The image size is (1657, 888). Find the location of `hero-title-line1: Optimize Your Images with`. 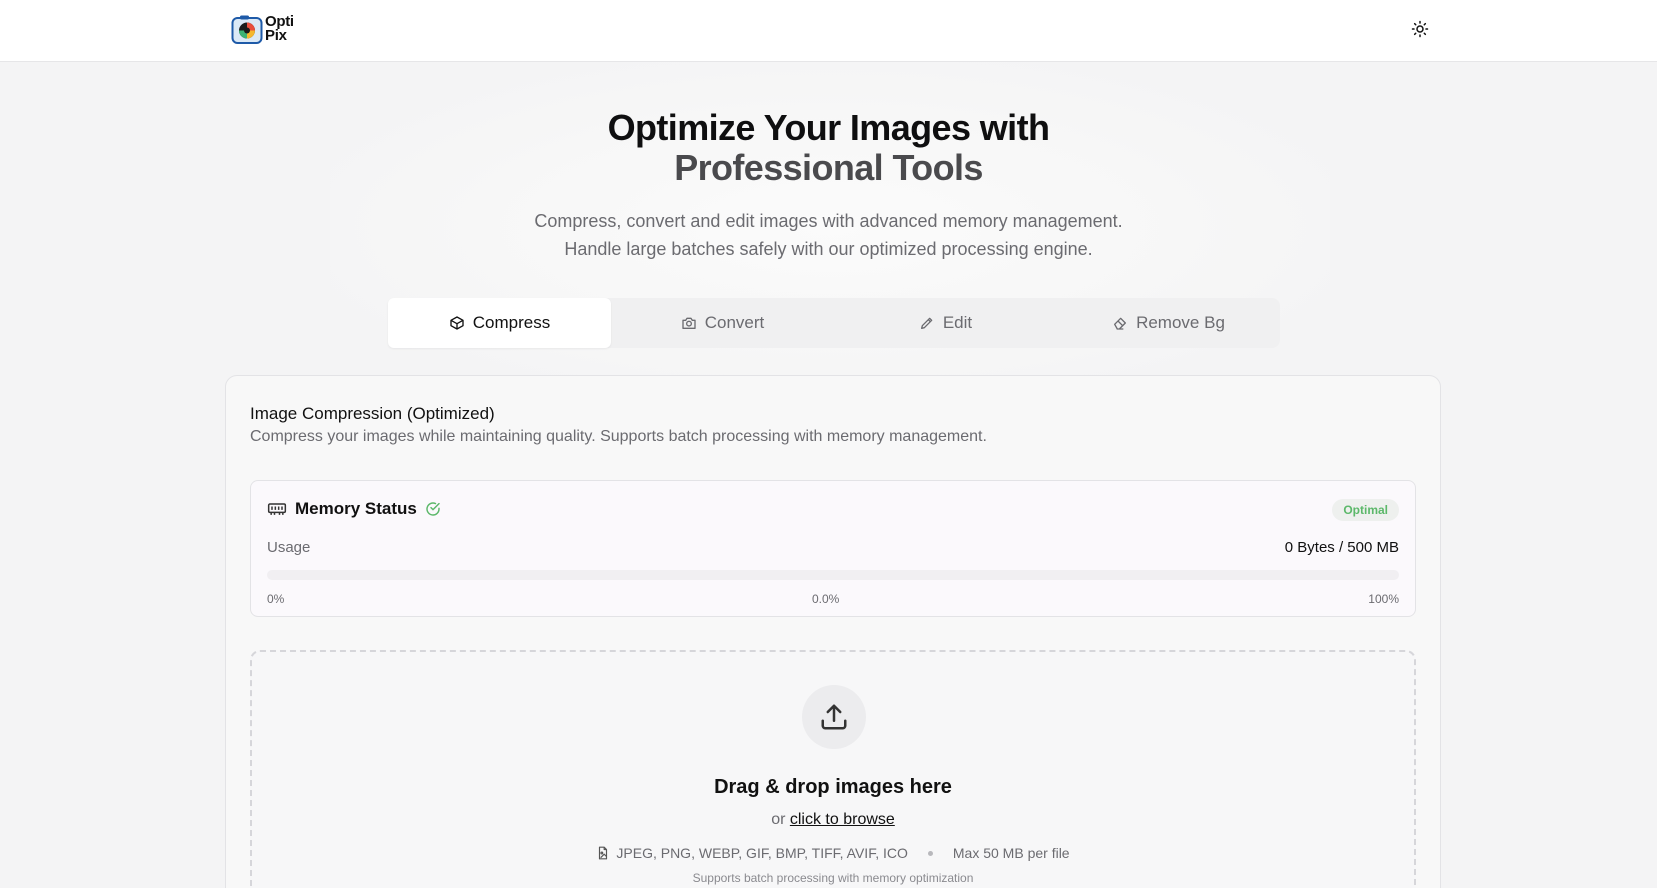

hero-title-line1: Optimize Your Images with is located at coordinates (828, 127).